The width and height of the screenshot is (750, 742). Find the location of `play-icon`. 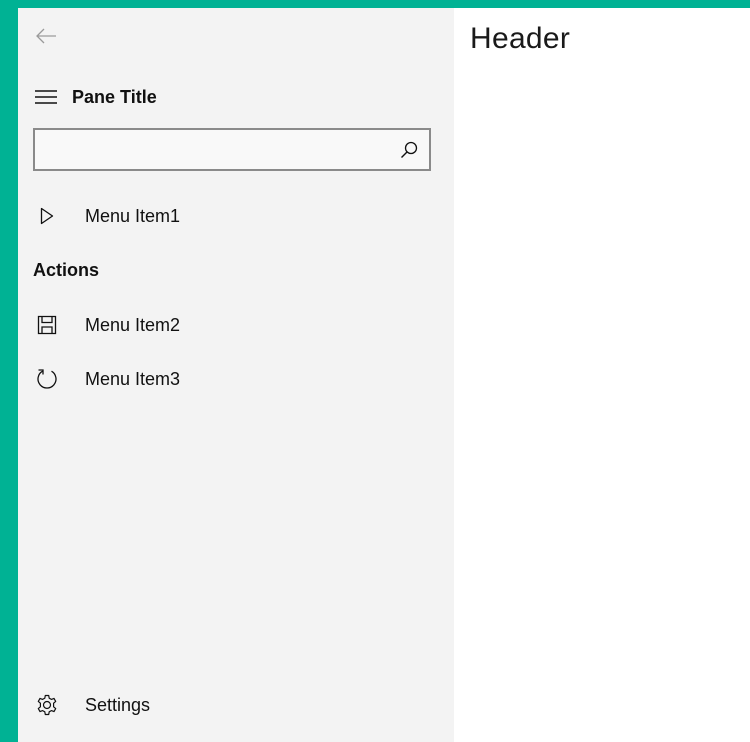

play-icon is located at coordinates (47, 216).